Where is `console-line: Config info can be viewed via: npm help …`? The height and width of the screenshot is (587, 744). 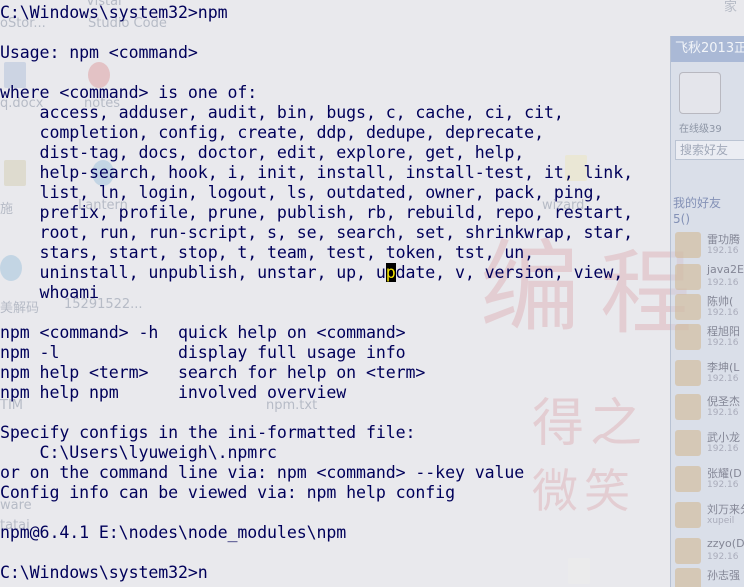 console-line: Config info can be viewed via: npm help … is located at coordinates (227, 492).